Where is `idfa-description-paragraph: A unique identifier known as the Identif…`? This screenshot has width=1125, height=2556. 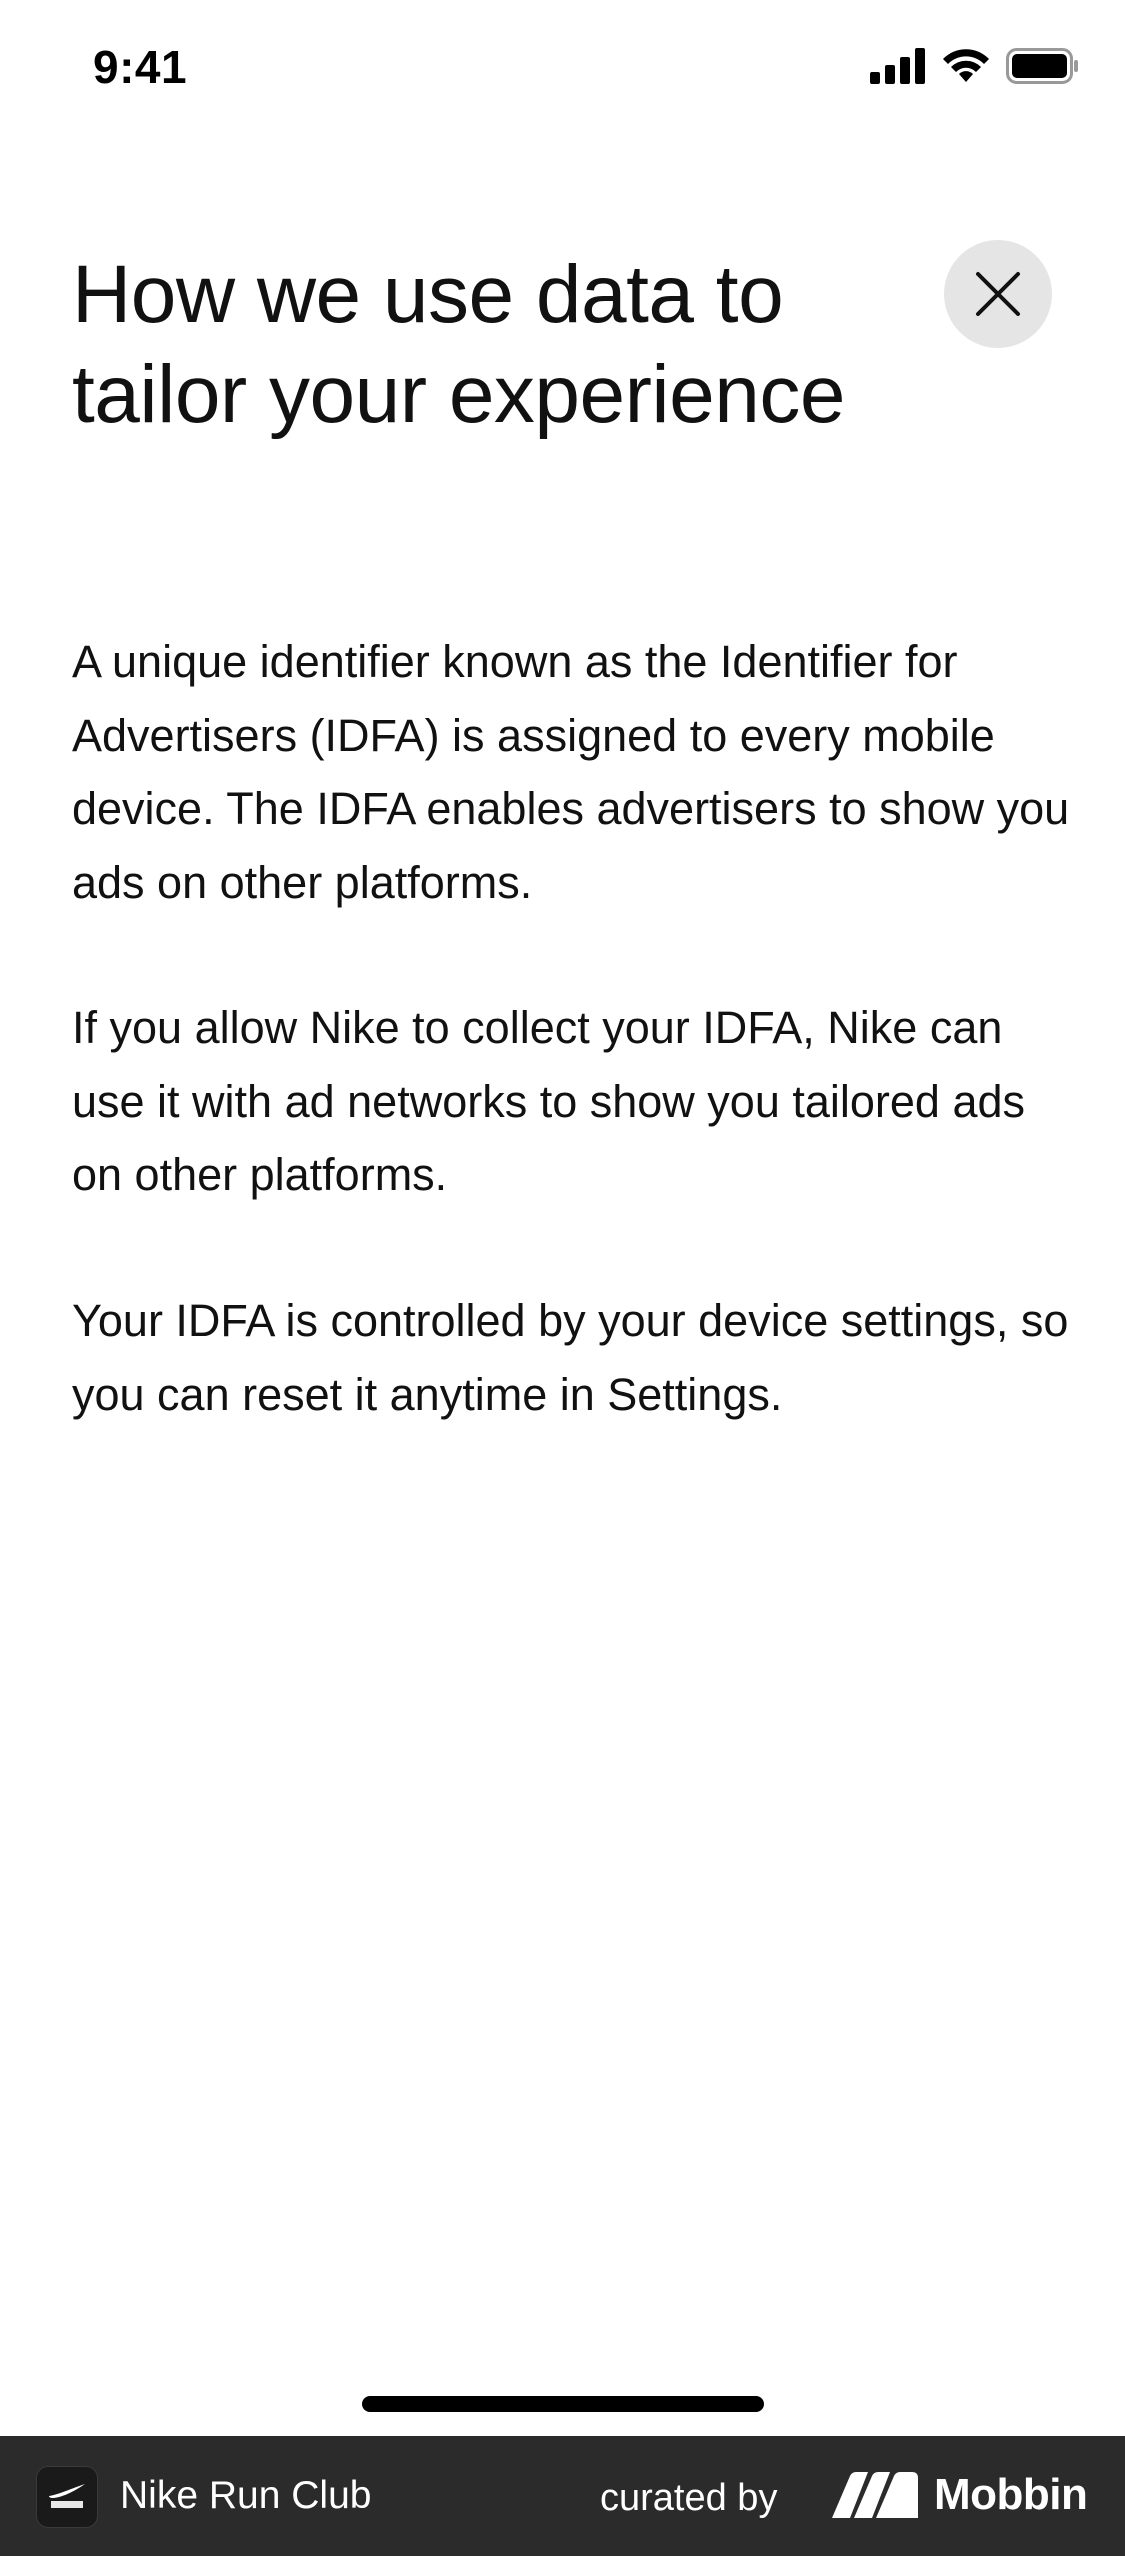 idfa-description-paragraph: A unique identifier known as the Identif… is located at coordinates (571, 772).